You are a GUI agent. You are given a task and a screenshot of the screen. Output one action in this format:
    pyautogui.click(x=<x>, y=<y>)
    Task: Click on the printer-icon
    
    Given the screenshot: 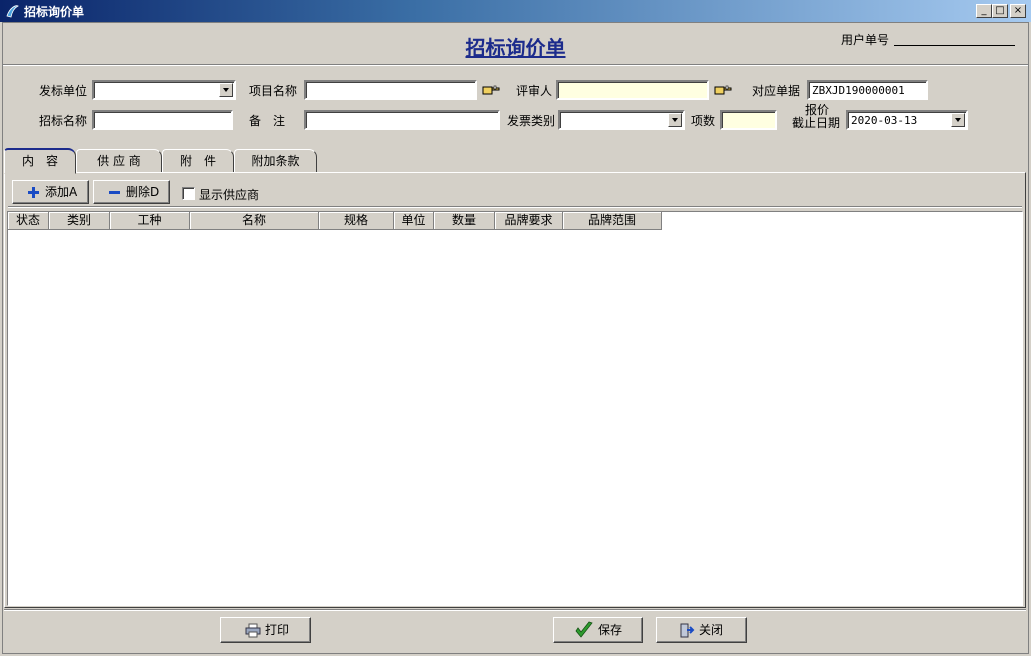 What is the action you would take?
    pyautogui.click(x=253, y=630)
    